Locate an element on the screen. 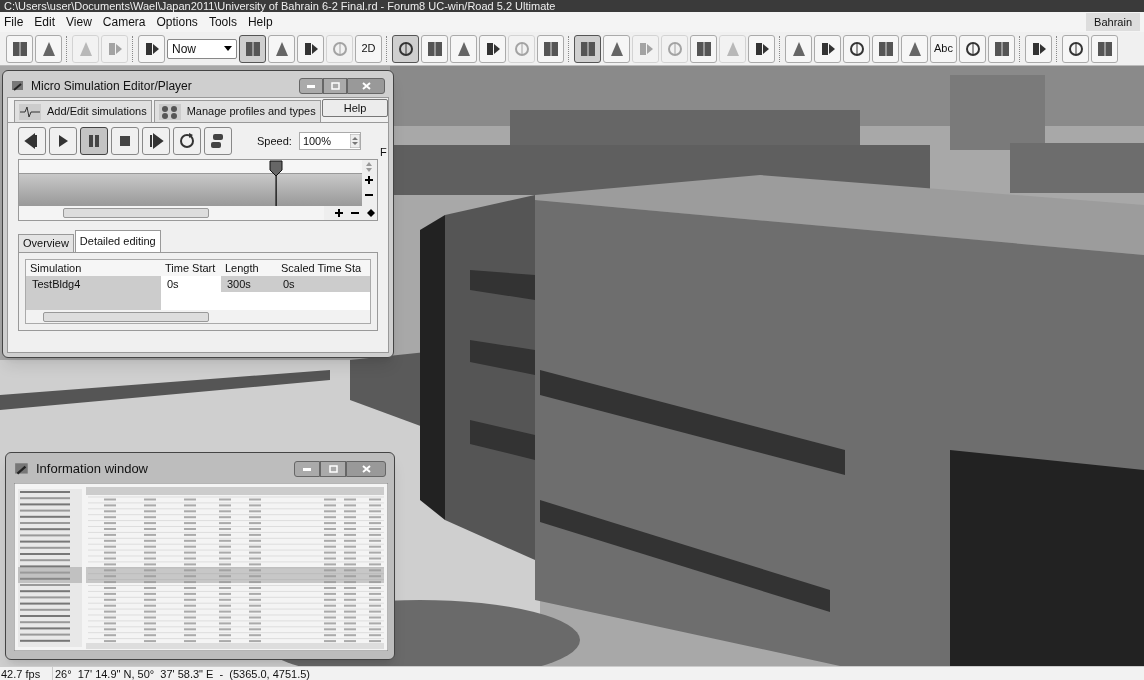 Image resolution: width=1144 pixels, height=680 pixels. cut-off-label: F is located at coordinates (383, 152).